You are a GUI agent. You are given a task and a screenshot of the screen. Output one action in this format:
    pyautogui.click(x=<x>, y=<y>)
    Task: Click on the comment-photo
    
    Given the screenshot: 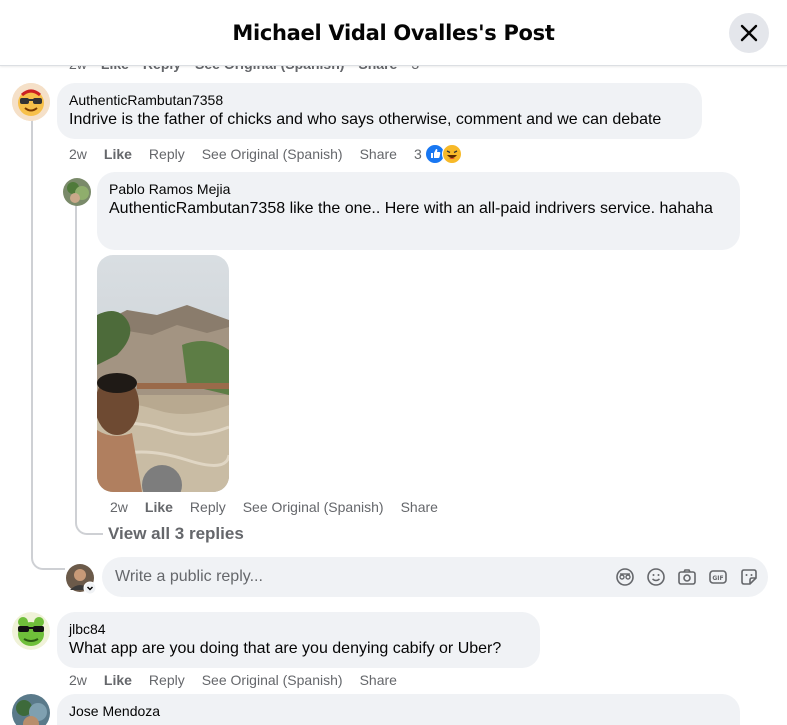 What is the action you would take?
    pyautogui.click(x=163, y=373)
    